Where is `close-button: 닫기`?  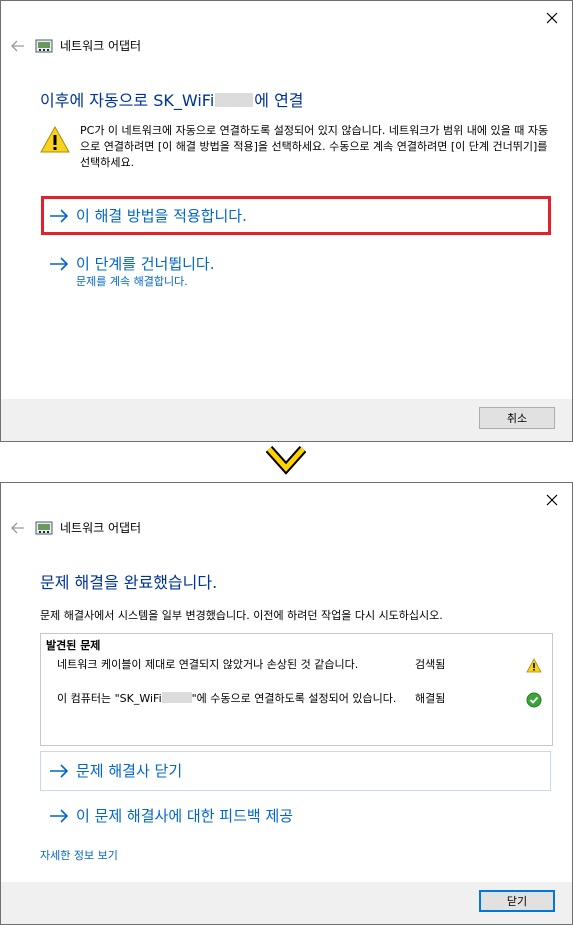 close-button: 닫기 is located at coordinates (517, 901).